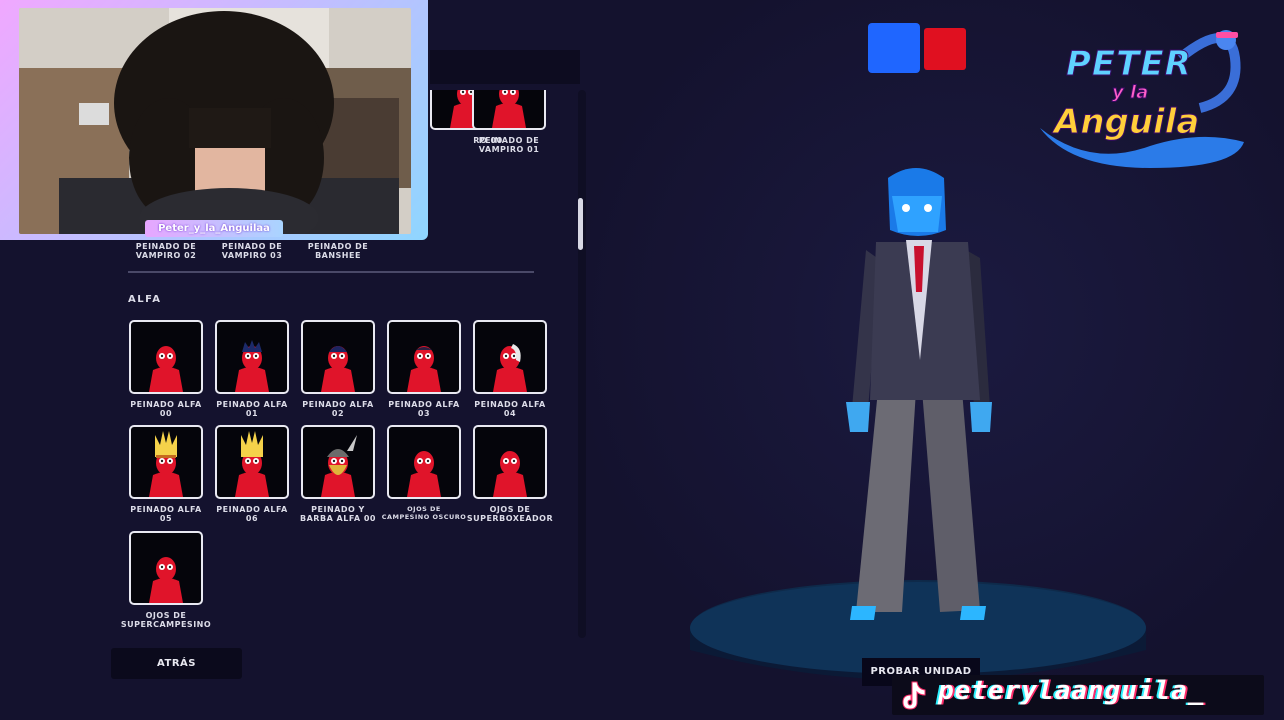  Describe the element at coordinates (252, 514) in the screenshot. I see `cosmetic-label-6: PEINADO ALFA 06` at that location.